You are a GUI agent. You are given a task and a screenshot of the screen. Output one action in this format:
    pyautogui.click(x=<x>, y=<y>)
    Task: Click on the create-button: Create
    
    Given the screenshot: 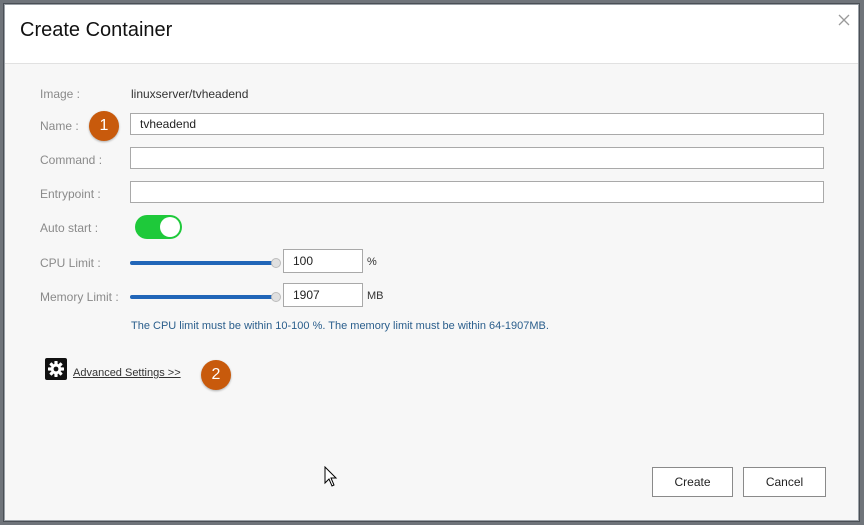 What is the action you would take?
    pyautogui.click(x=692, y=482)
    